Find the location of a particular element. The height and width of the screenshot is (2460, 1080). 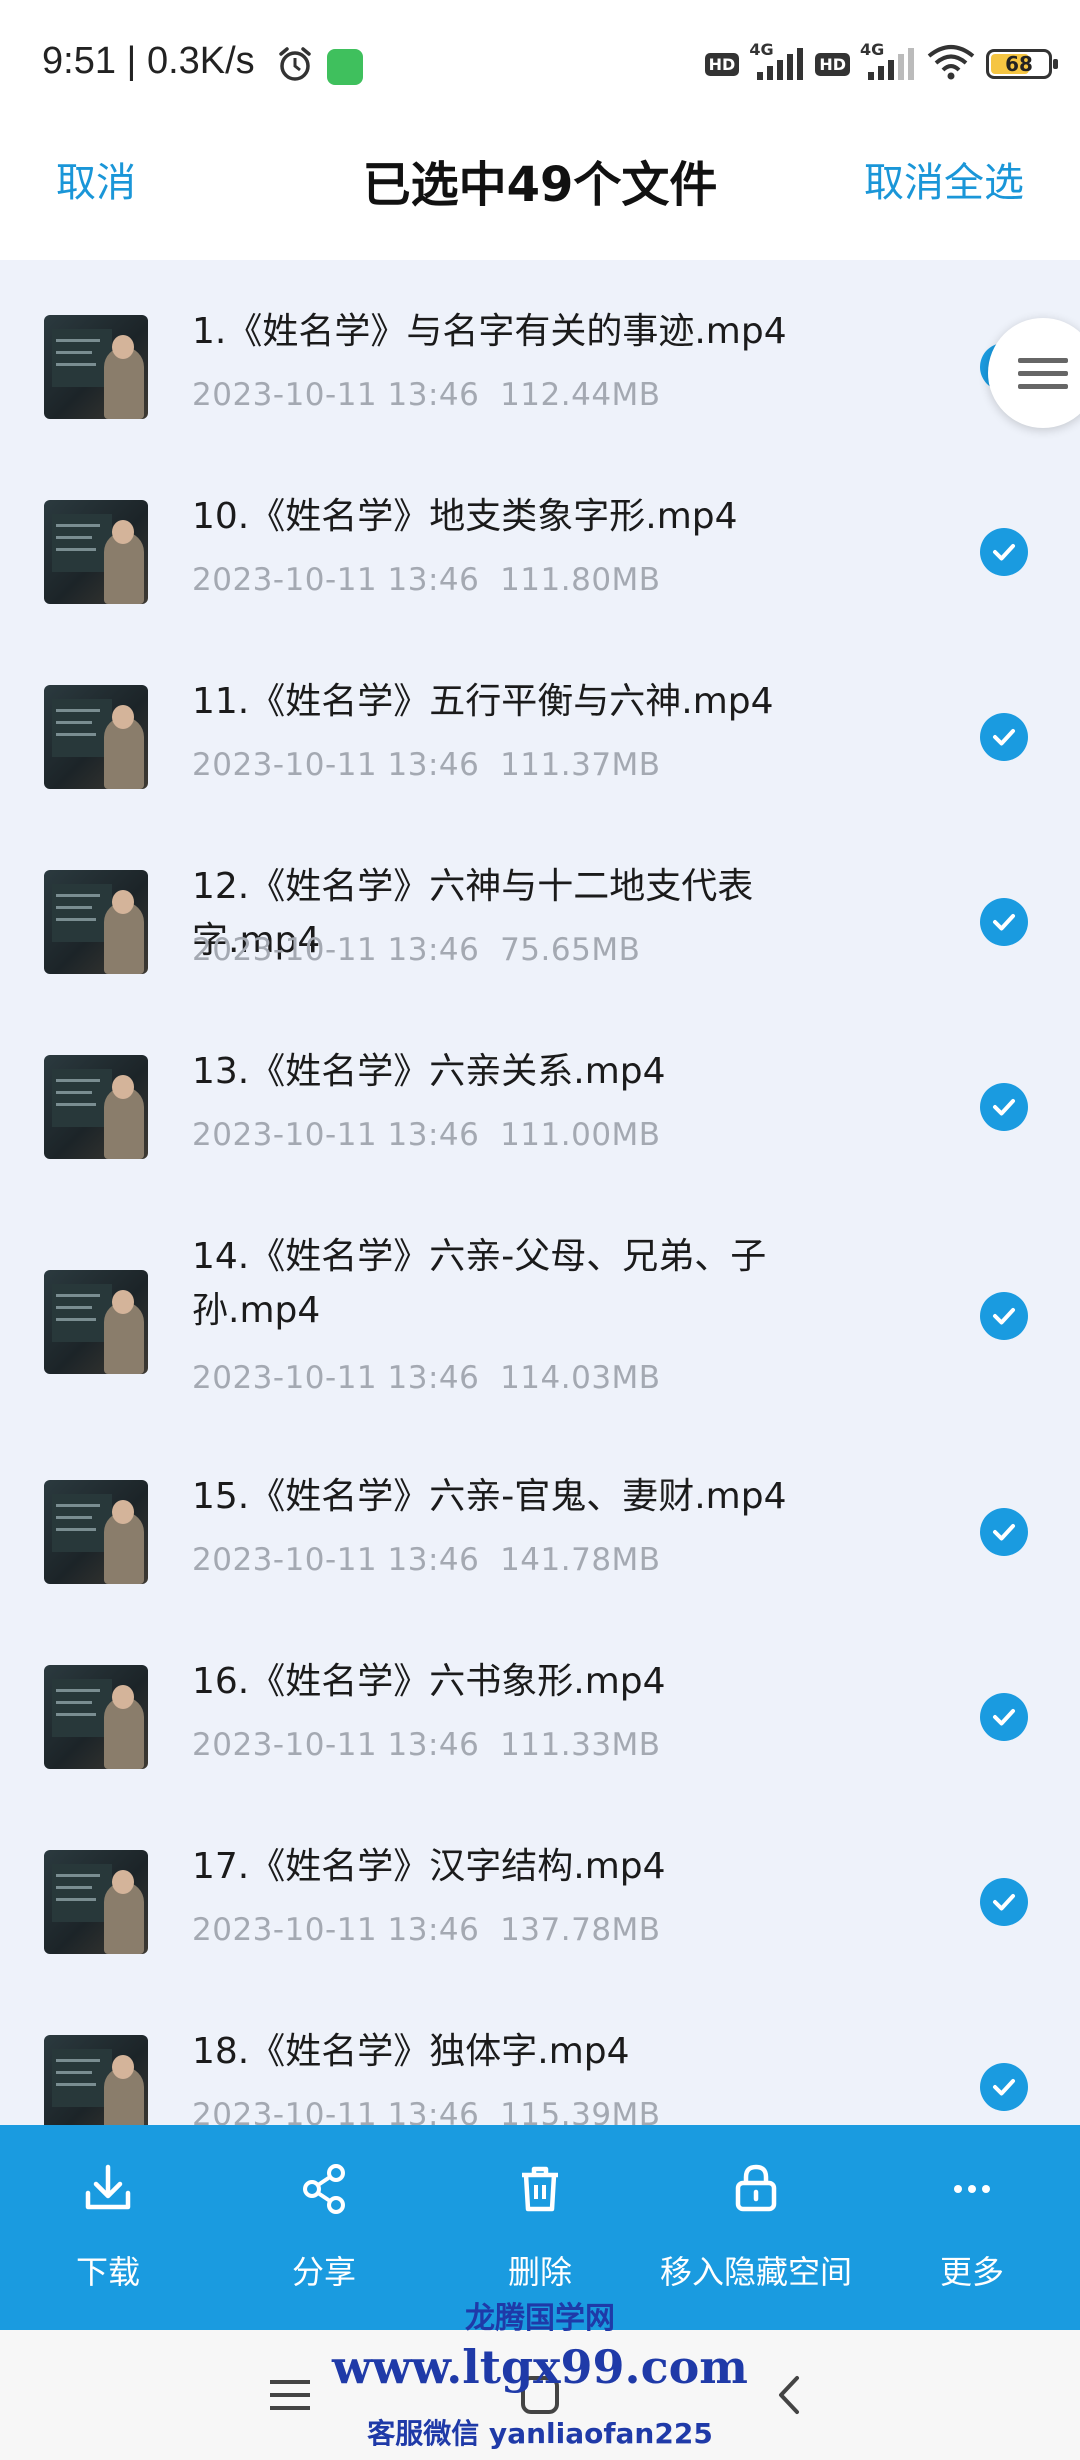

file-name: 13.《姓名学》六亲关系.mp4 is located at coordinates (429, 1071).